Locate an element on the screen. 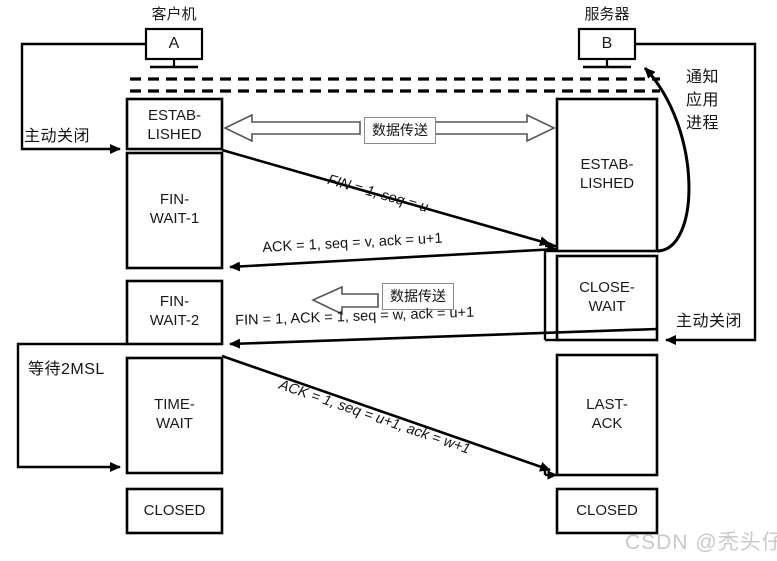  wait-2msl-label: 等待2MSL is located at coordinates (66, 369).